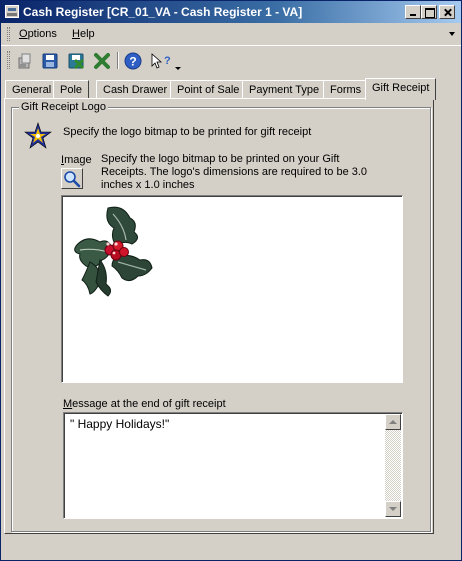 This screenshot has height=561, width=462. Describe the element at coordinates (38, 34) in the screenshot. I see `menu-options: Options` at that location.